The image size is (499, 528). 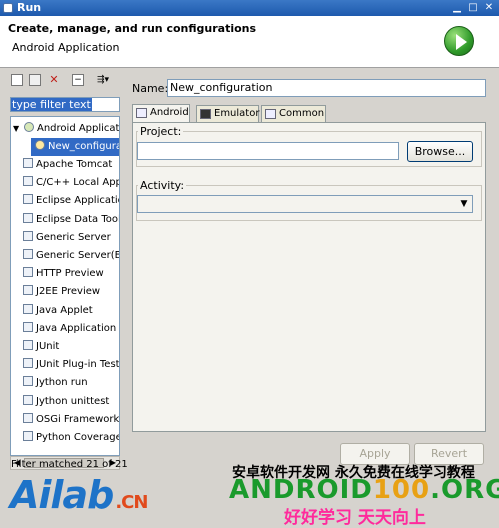 I want to click on tree-item: Generic Server, so click(x=67, y=238).